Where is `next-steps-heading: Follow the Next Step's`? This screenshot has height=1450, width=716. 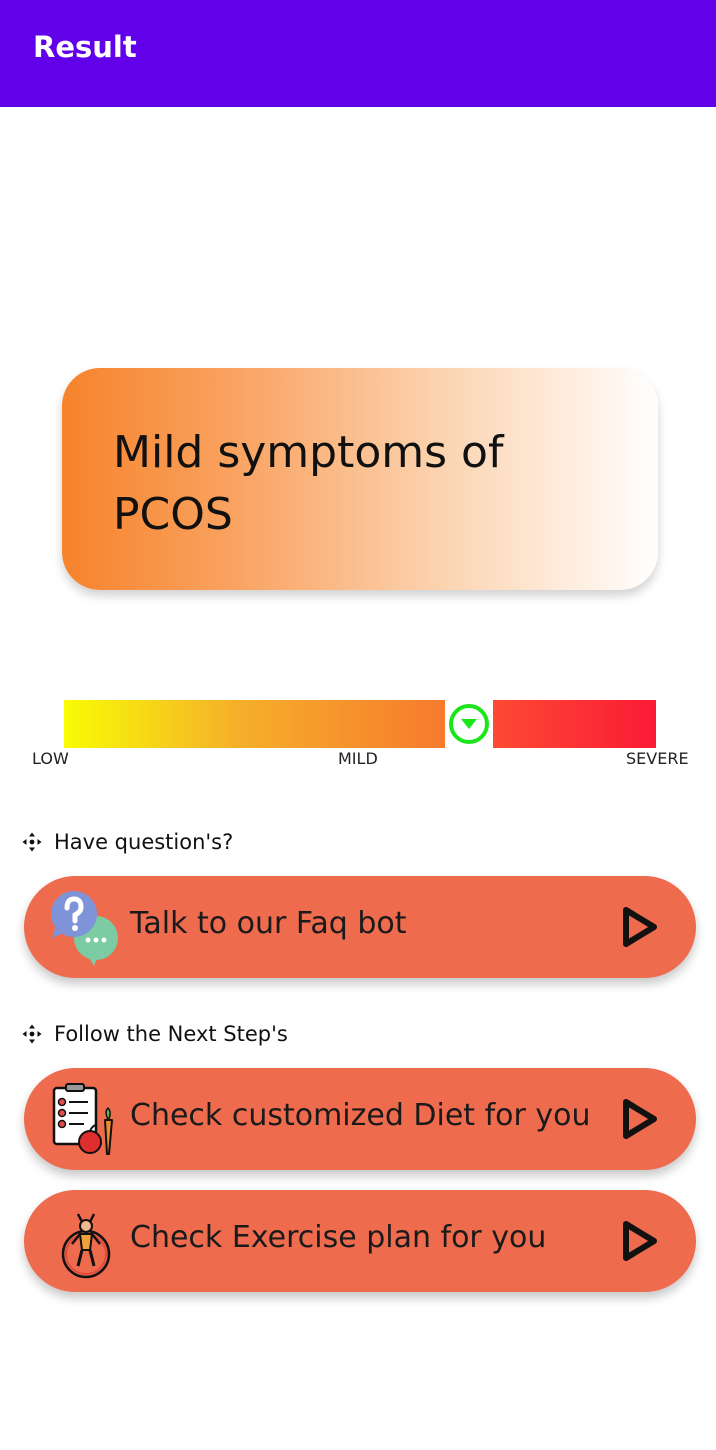 next-steps-heading: Follow the Next Step's is located at coordinates (155, 1034).